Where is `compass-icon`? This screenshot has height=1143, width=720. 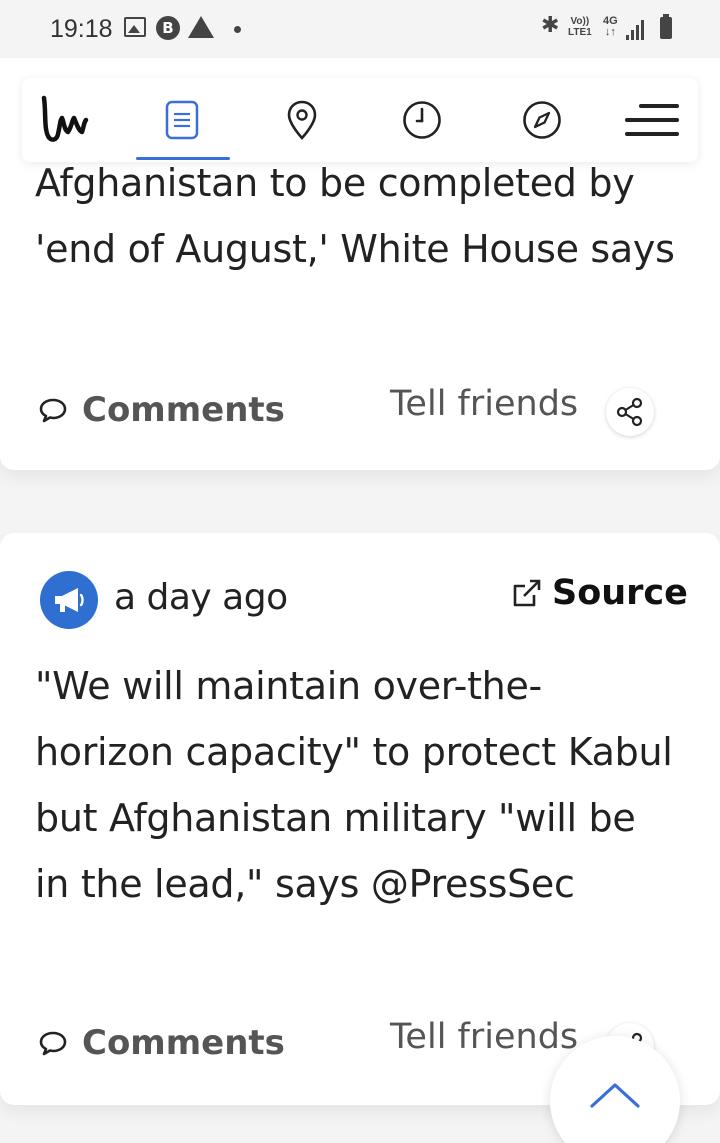
compass-icon is located at coordinates (542, 120).